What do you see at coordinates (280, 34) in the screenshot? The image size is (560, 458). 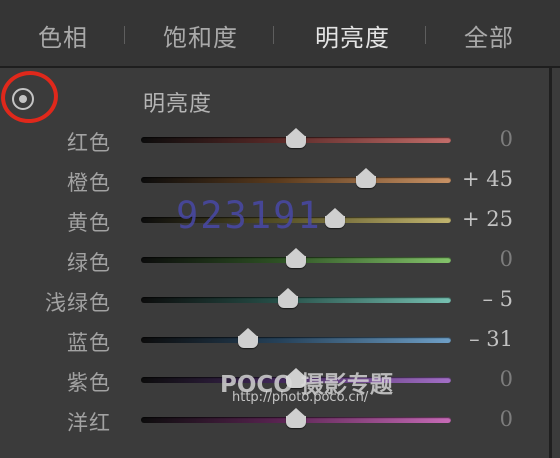 I see `tab-bar: 色相 饱和度 明亮度 全部` at bounding box center [280, 34].